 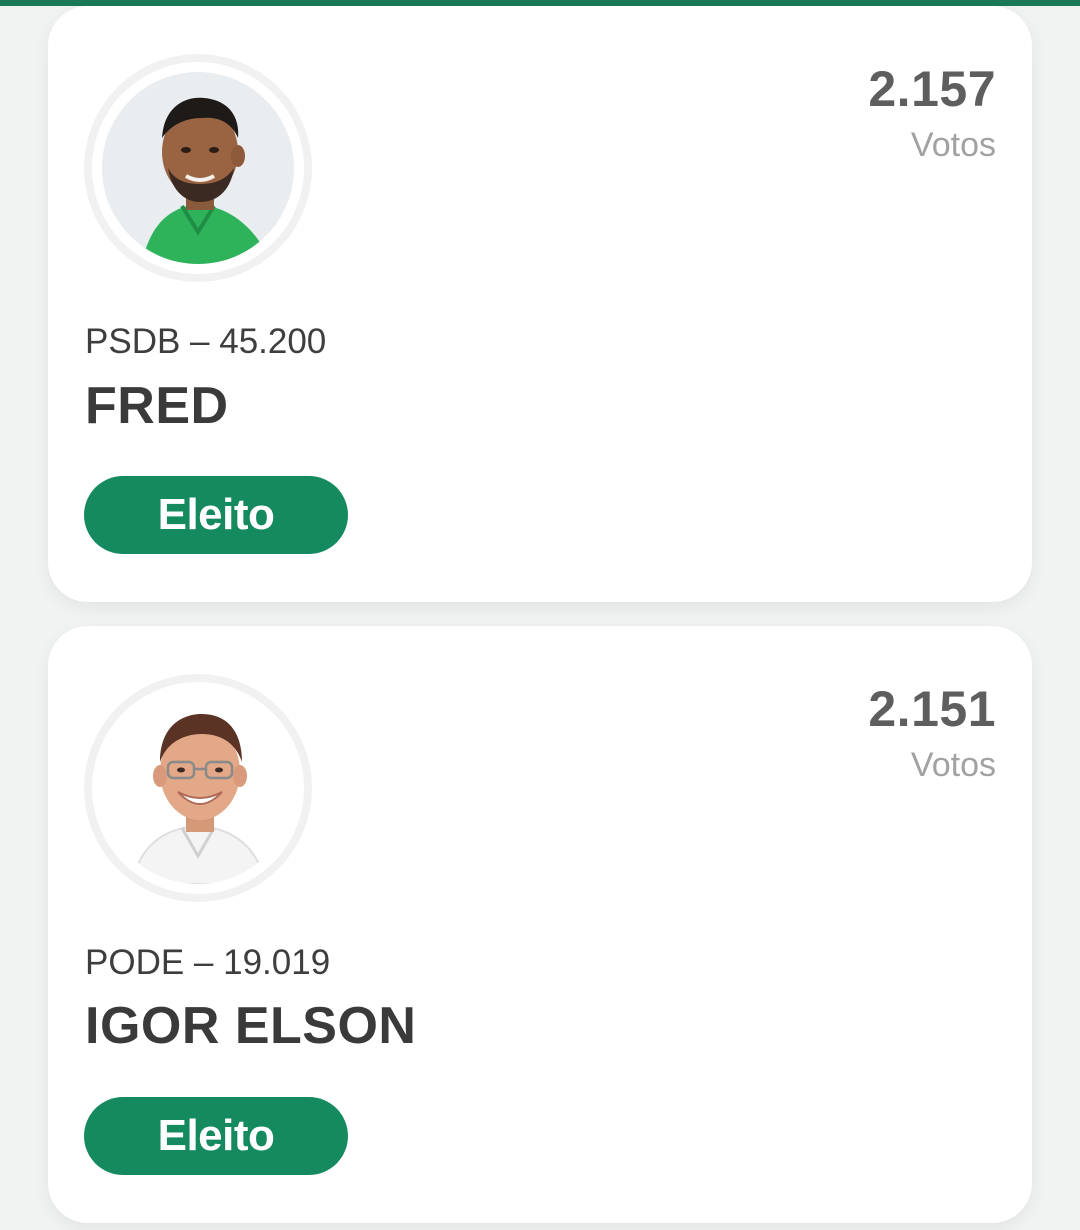 I want to click on party-number: PSDB – 45.200, so click(x=206, y=341).